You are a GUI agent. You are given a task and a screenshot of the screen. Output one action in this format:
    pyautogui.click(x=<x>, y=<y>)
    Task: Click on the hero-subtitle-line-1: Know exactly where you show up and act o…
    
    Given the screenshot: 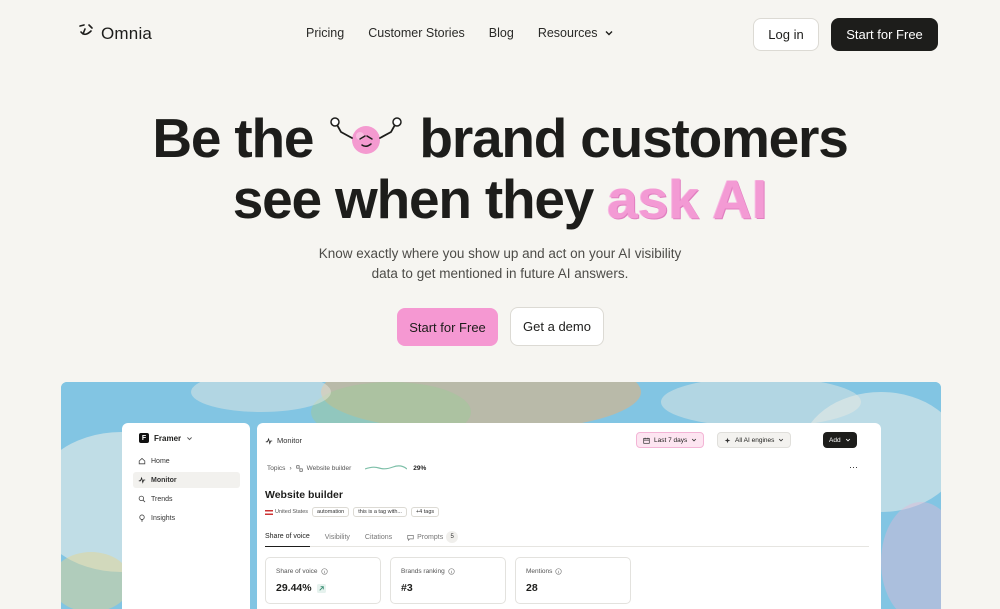 What is the action you would take?
    pyautogui.click(x=500, y=253)
    